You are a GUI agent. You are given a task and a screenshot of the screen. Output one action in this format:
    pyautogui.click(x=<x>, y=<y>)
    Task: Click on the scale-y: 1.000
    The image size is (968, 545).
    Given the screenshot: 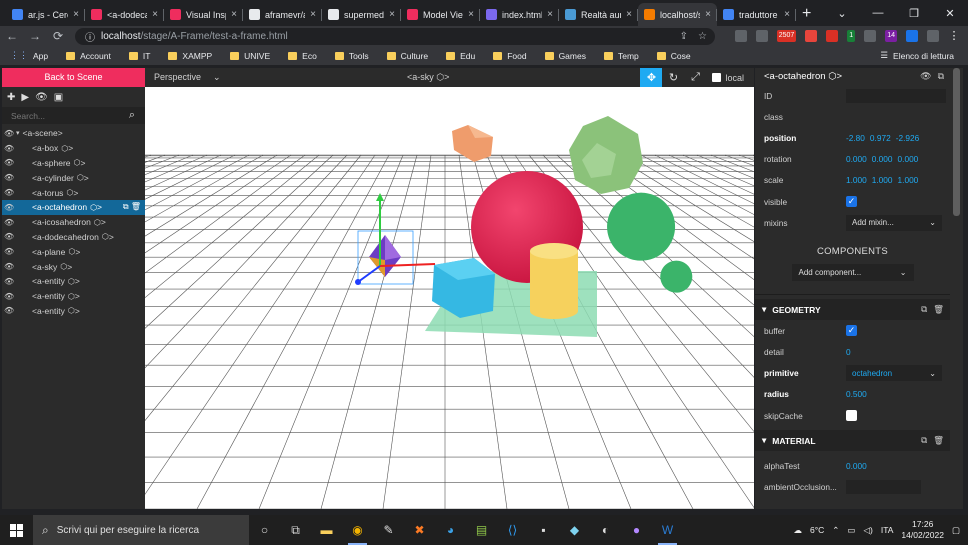 What is the action you would take?
    pyautogui.click(x=882, y=180)
    